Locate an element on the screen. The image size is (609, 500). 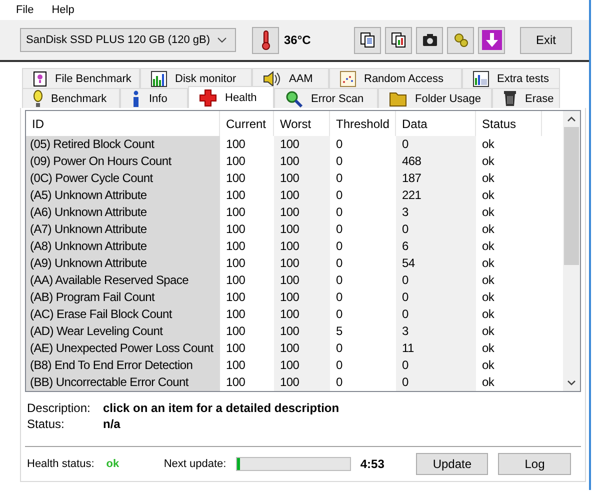
menu-item: Help is located at coordinates (63, 10).